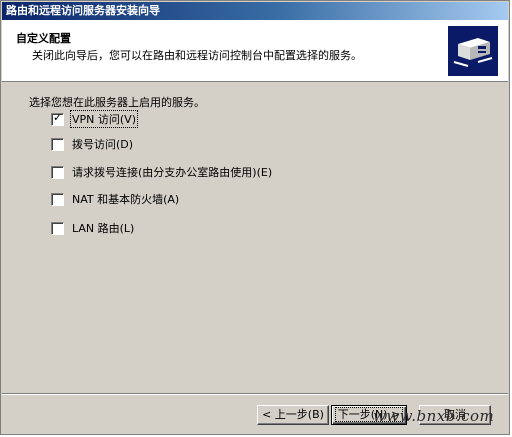 Image resolution: width=512 pixels, height=437 pixels. I want to click on option-demand-dial: 请求拨号连接(由分支办公室路由使用)(E), so click(162, 172).